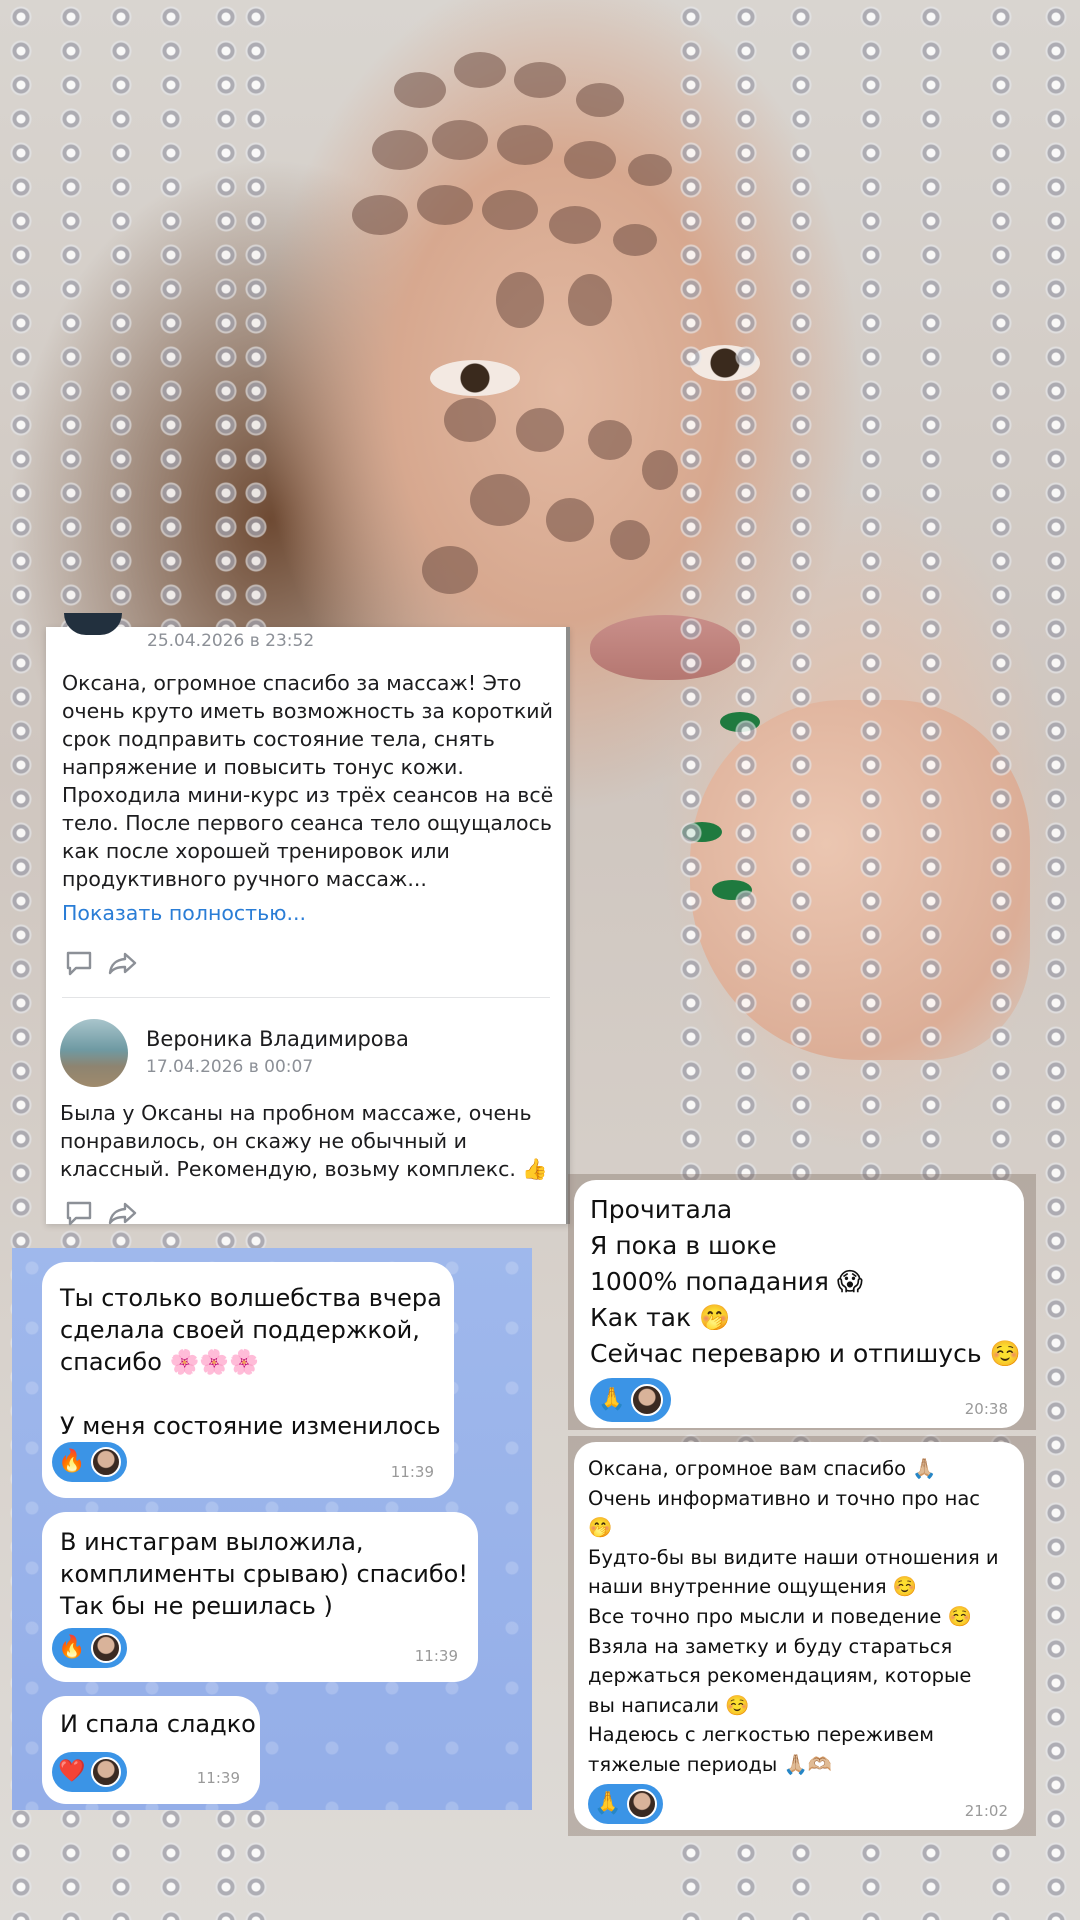 The width and height of the screenshot is (1080, 1920). I want to click on message-line: Сейчас переварю и отпишусь ☺️, so click(805, 1353).